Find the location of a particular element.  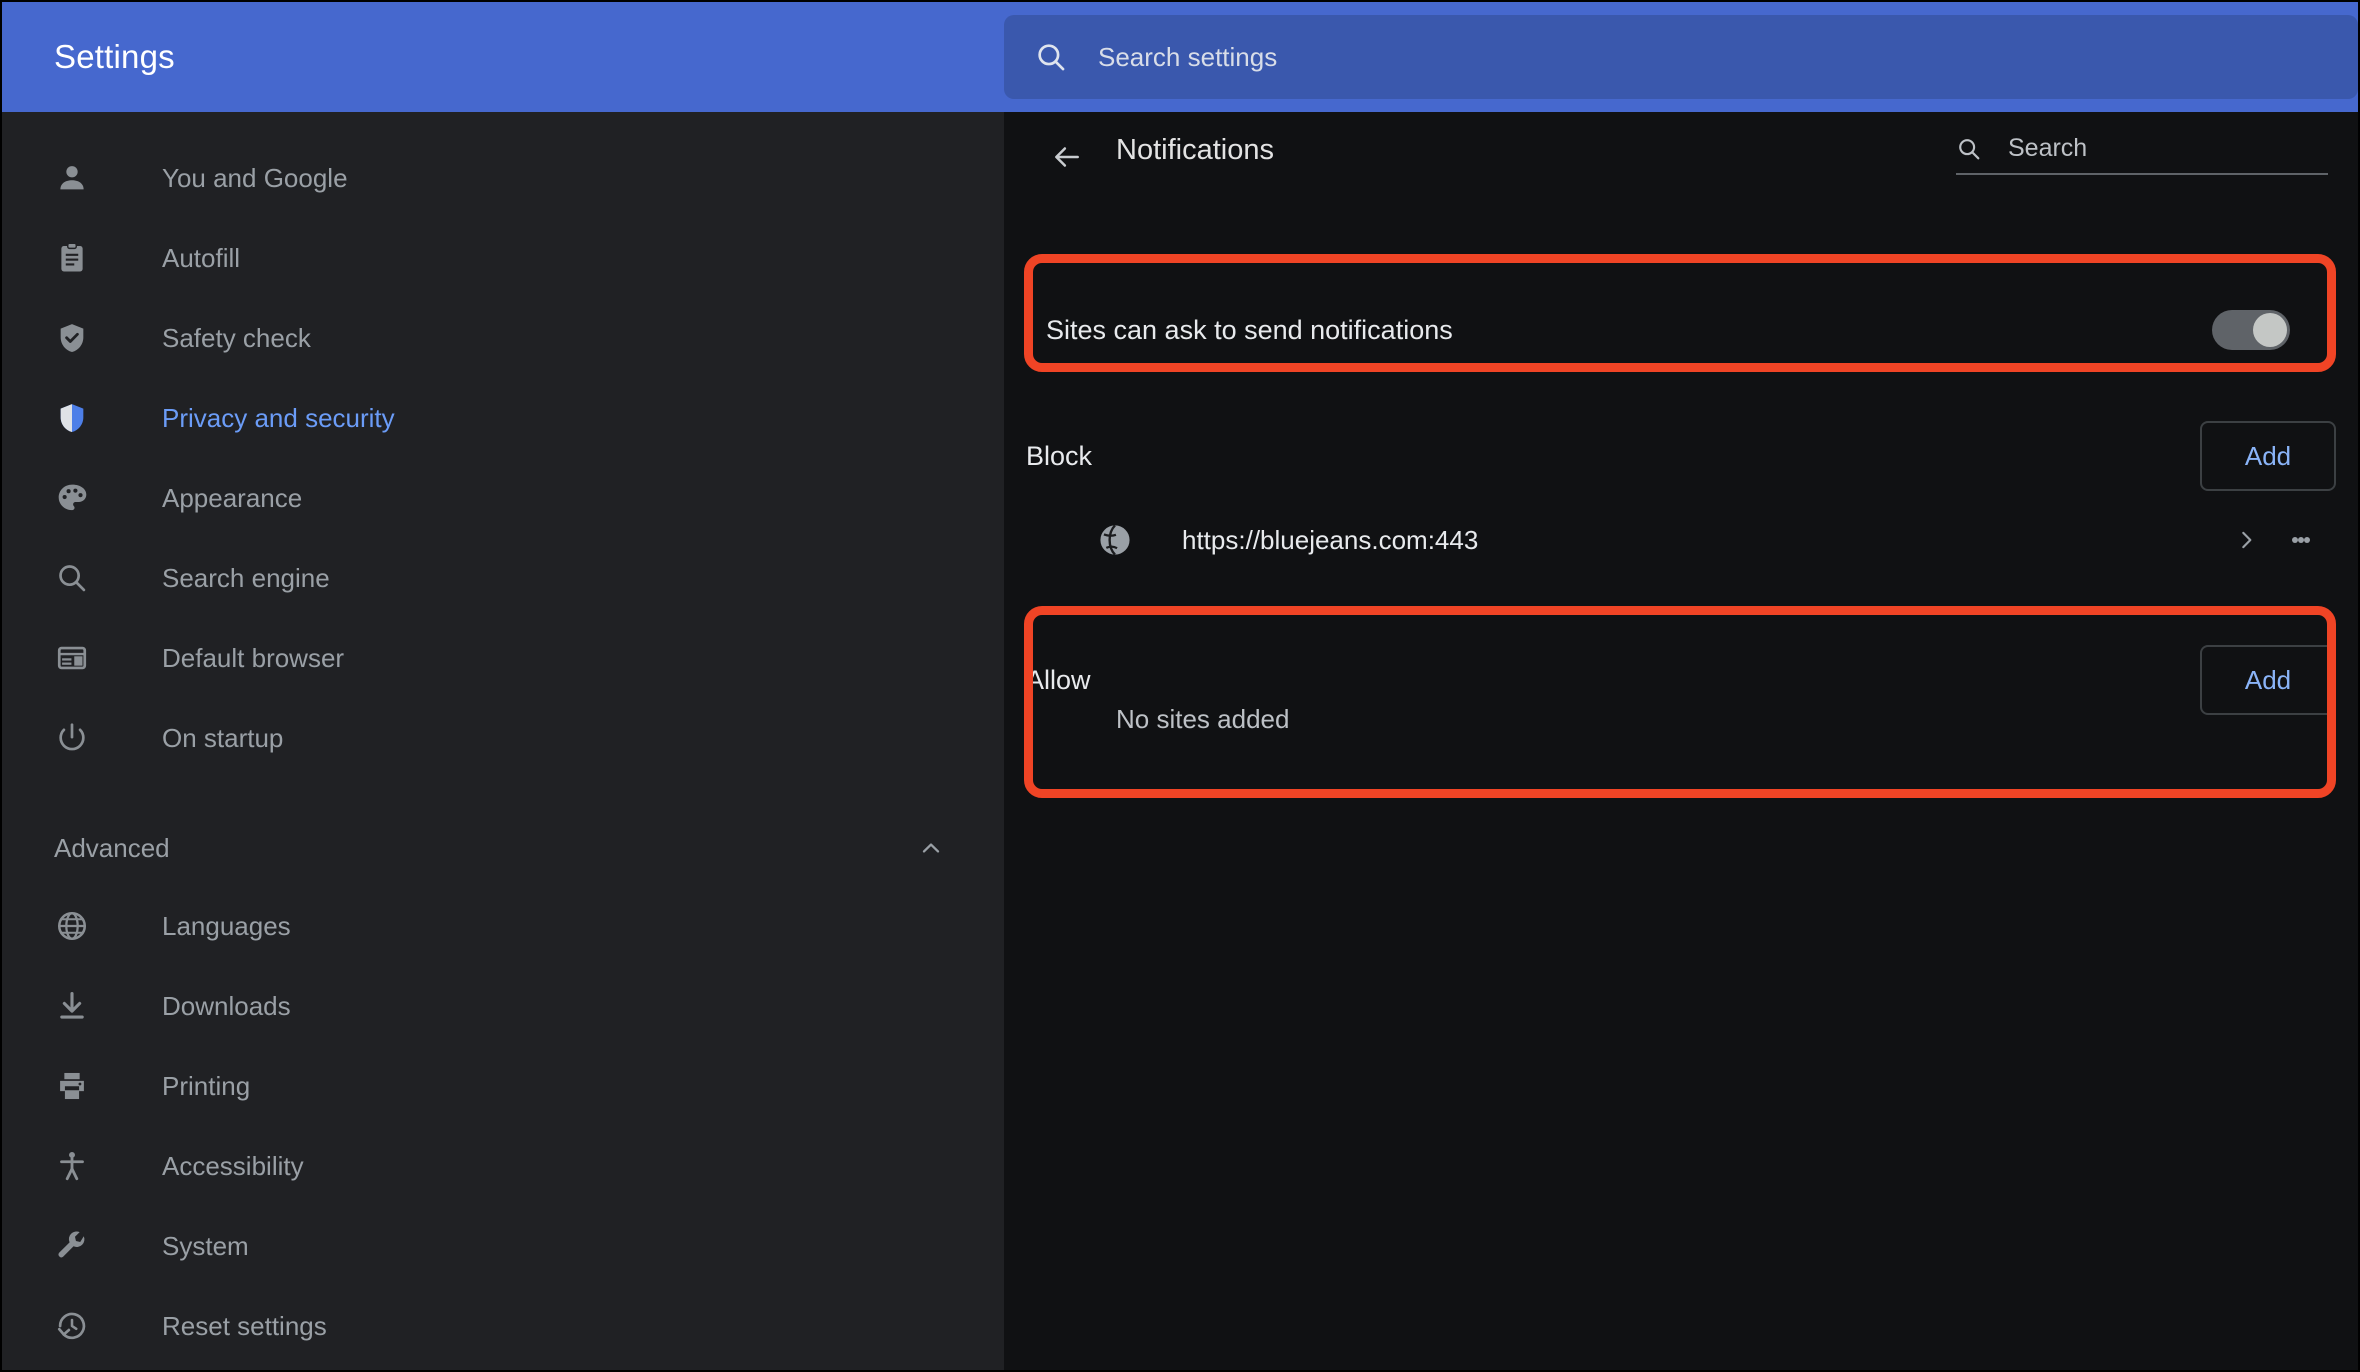

block-section-header: Block Add is located at coordinates (1681, 456).